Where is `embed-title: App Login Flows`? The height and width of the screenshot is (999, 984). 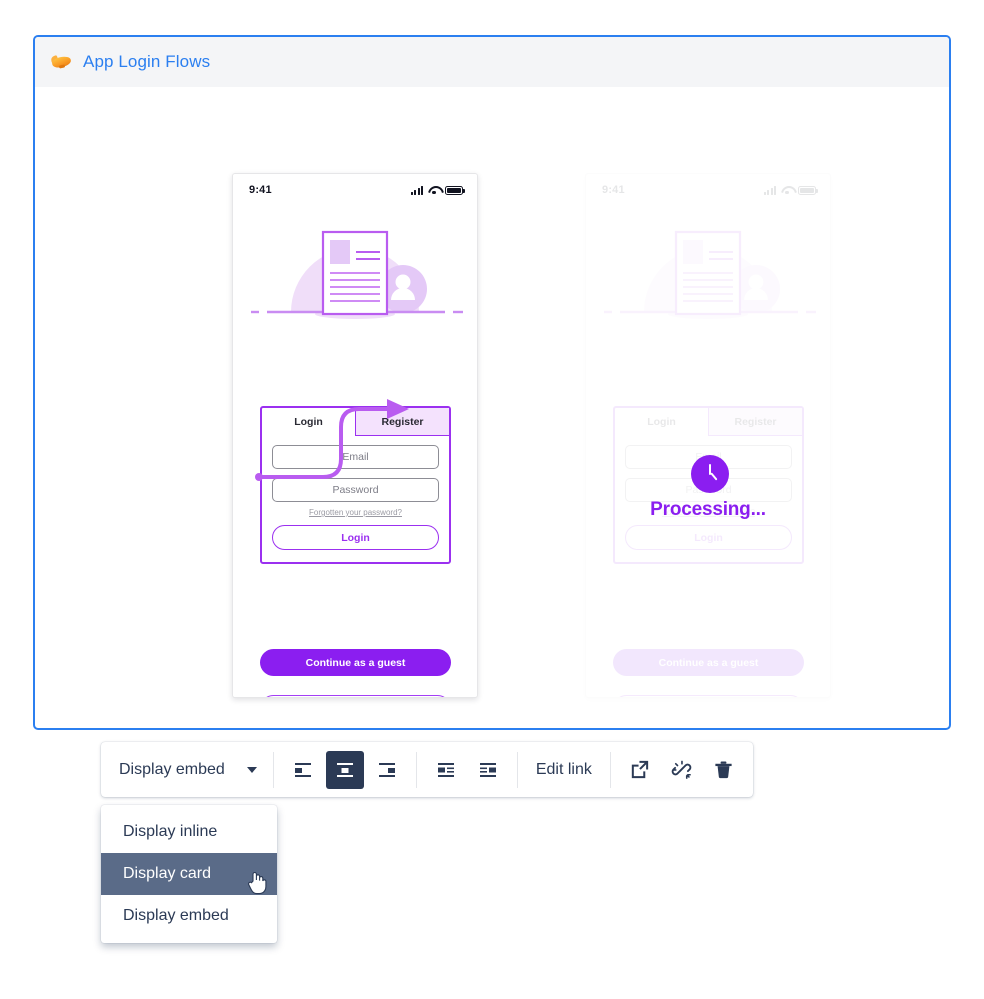 embed-title: App Login Flows is located at coordinates (146, 62).